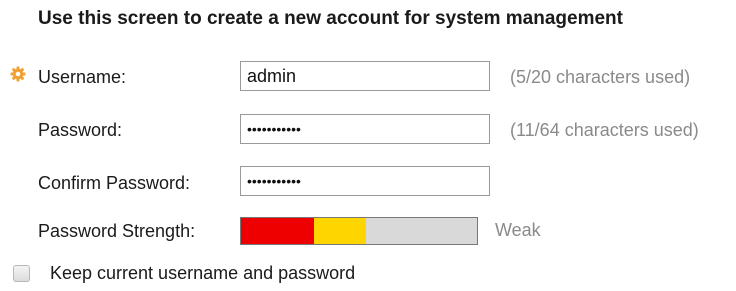 The image size is (736, 291). I want to click on username-char-count: (5/20 characters used), so click(600, 77).